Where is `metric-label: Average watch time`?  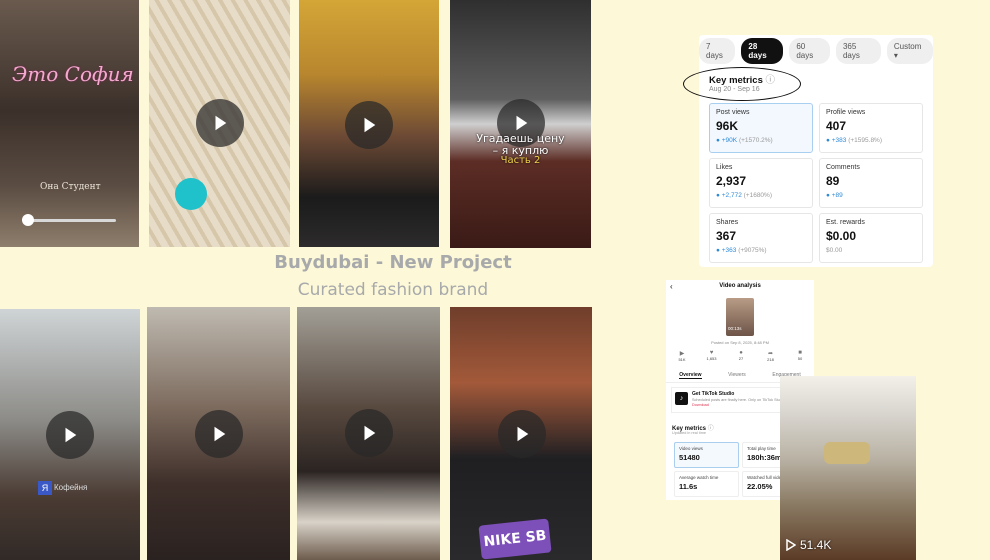 metric-label: Average watch time is located at coordinates (699, 477).